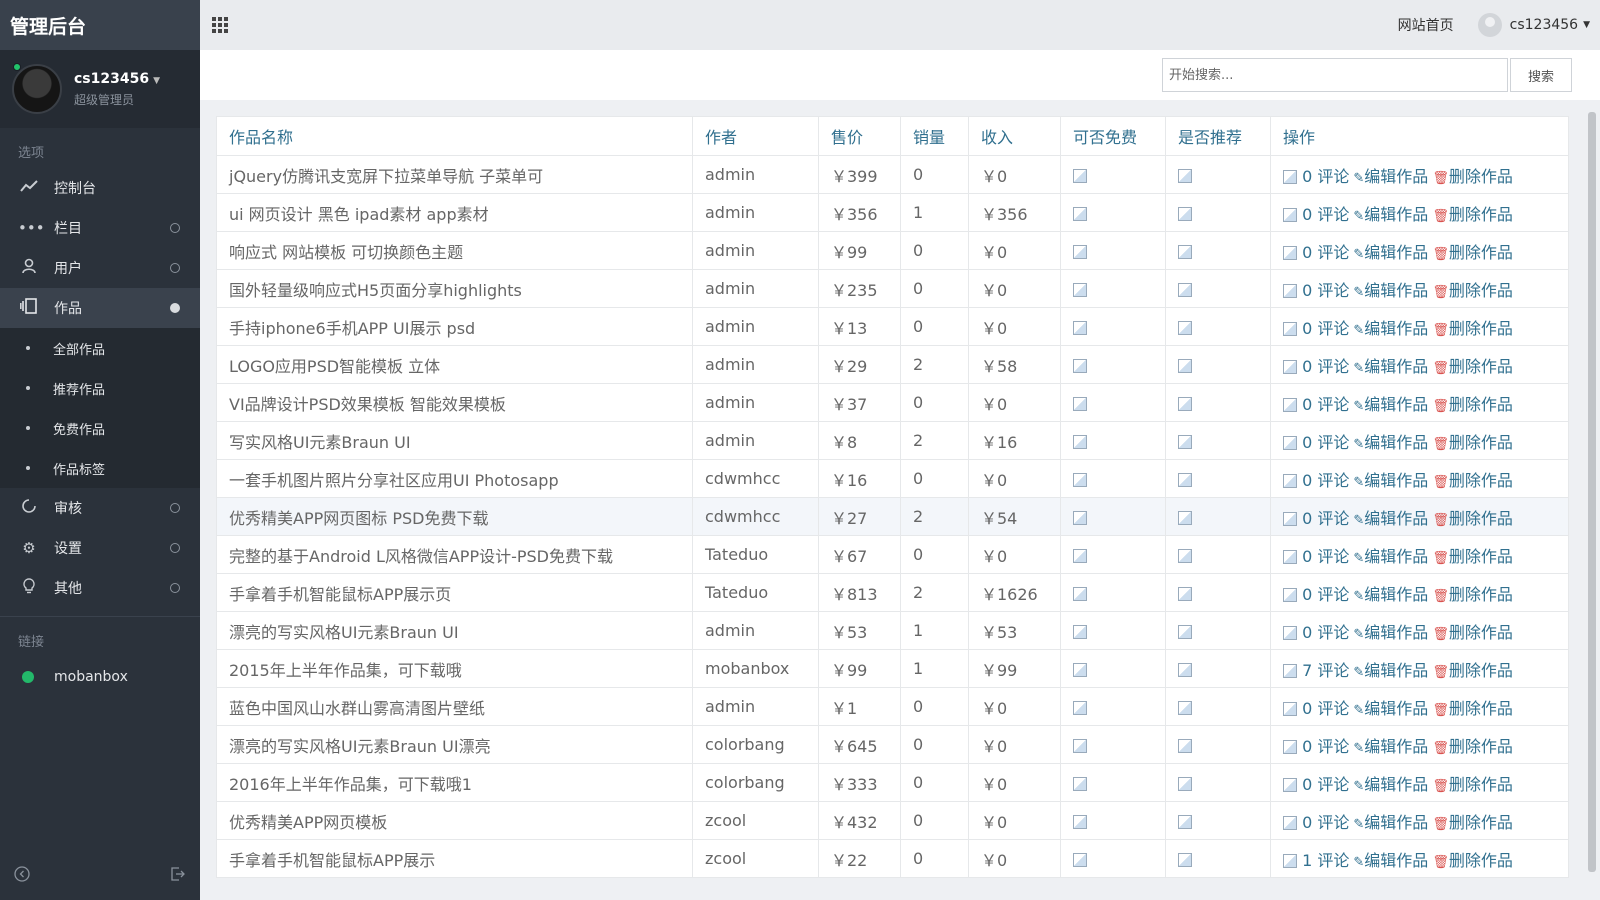 The width and height of the screenshot is (1600, 900). Describe the element at coordinates (755, 136) in the screenshot. I see `column-header-author: 作者` at that location.